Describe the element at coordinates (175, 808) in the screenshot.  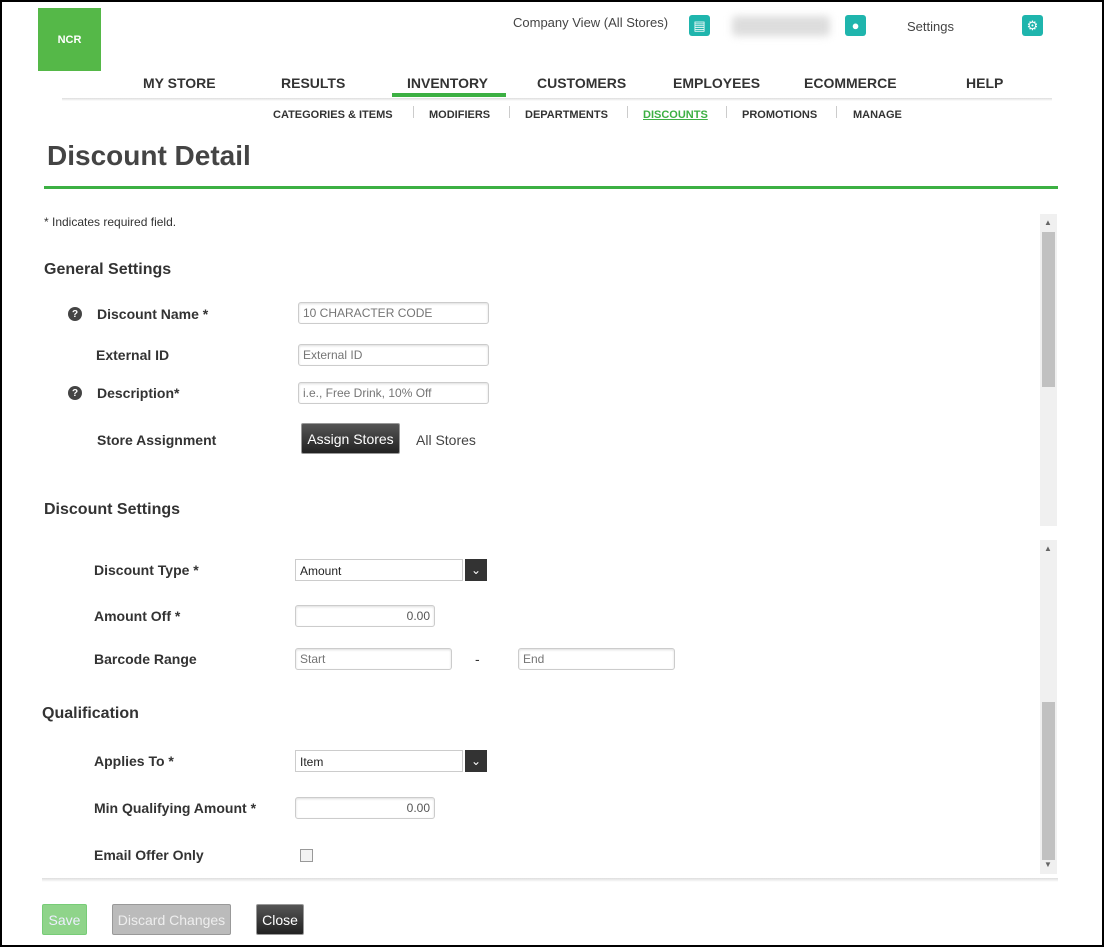
I see `min-qualifying-label: Min Qualifying Amount *` at that location.